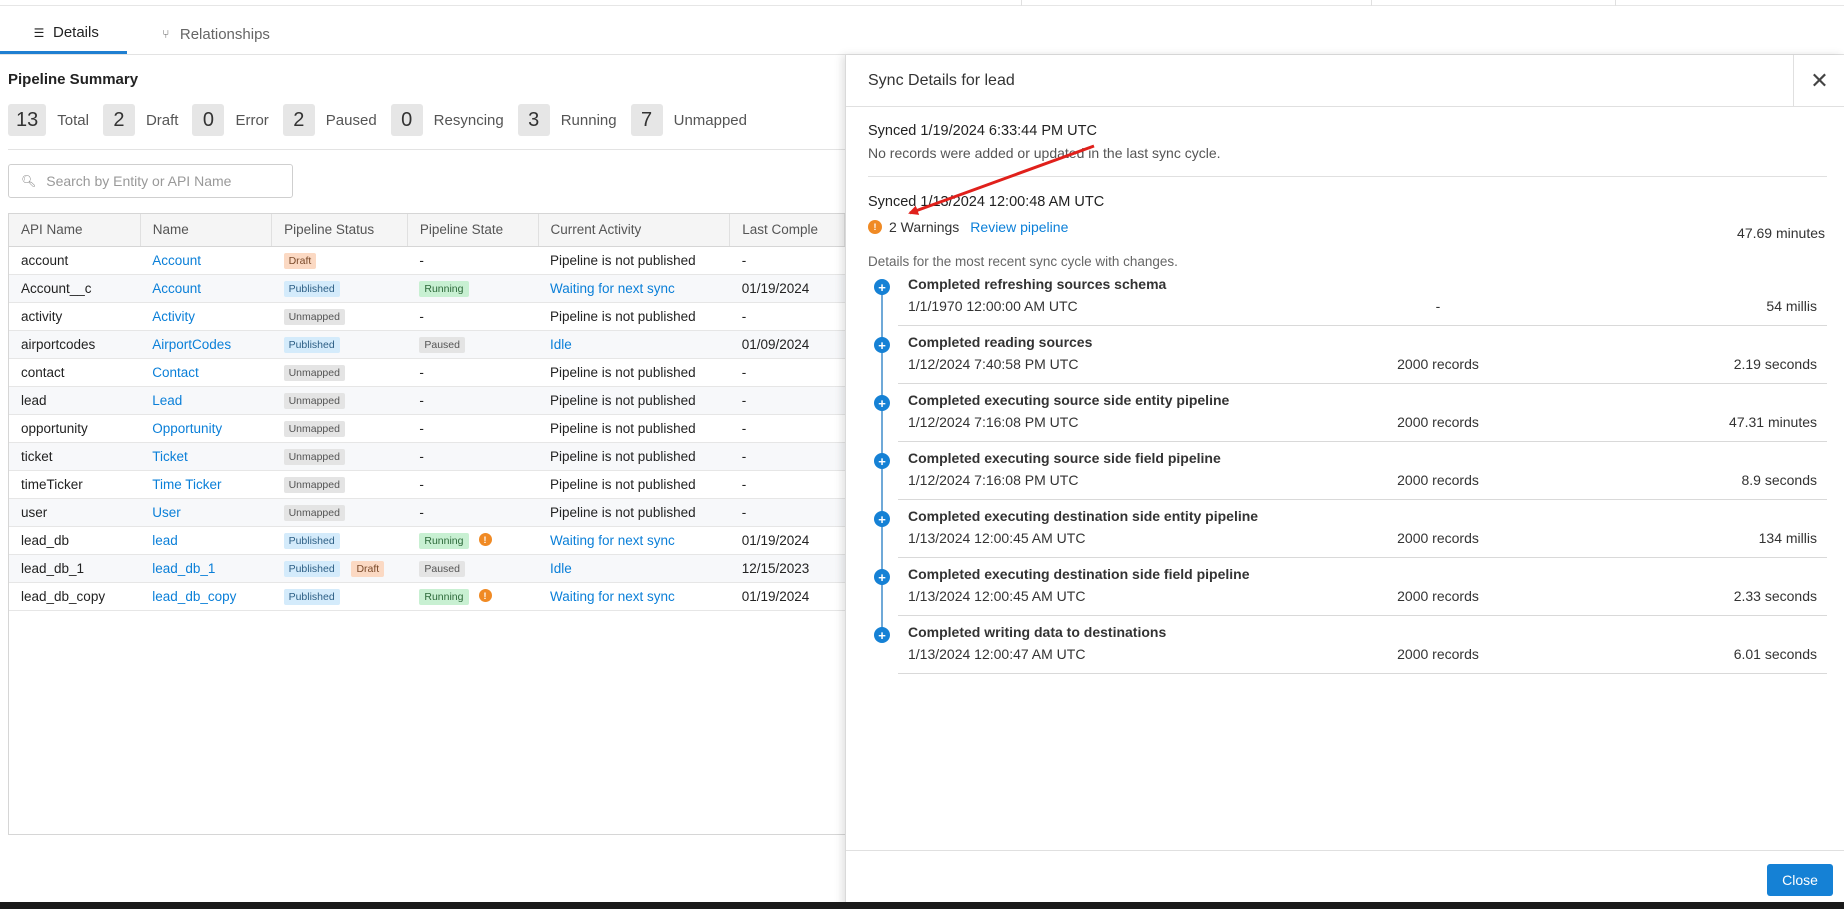 The height and width of the screenshot is (909, 1844). Describe the element at coordinates (1001, 179) in the screenshot. I see `annotation-arrow` at that location.